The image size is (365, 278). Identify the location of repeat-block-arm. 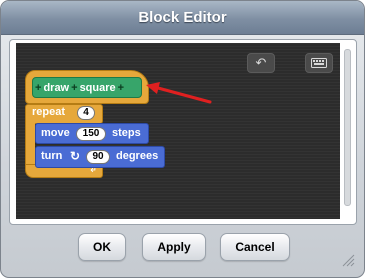
(30, 144).